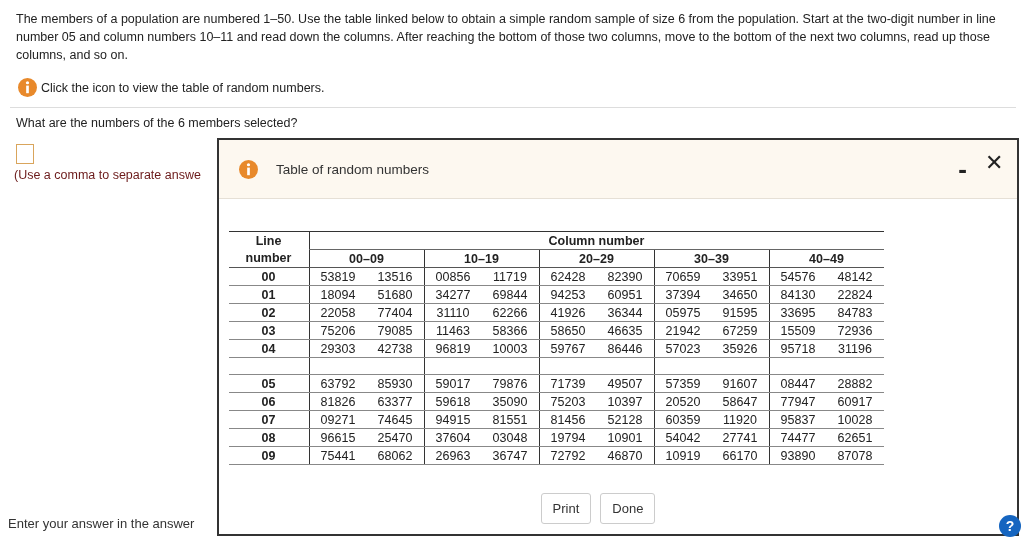  What do you see at coordinates (596, 258) in the screenshot?
I see `column-header: 20–29` at bounding box center [596, 258].